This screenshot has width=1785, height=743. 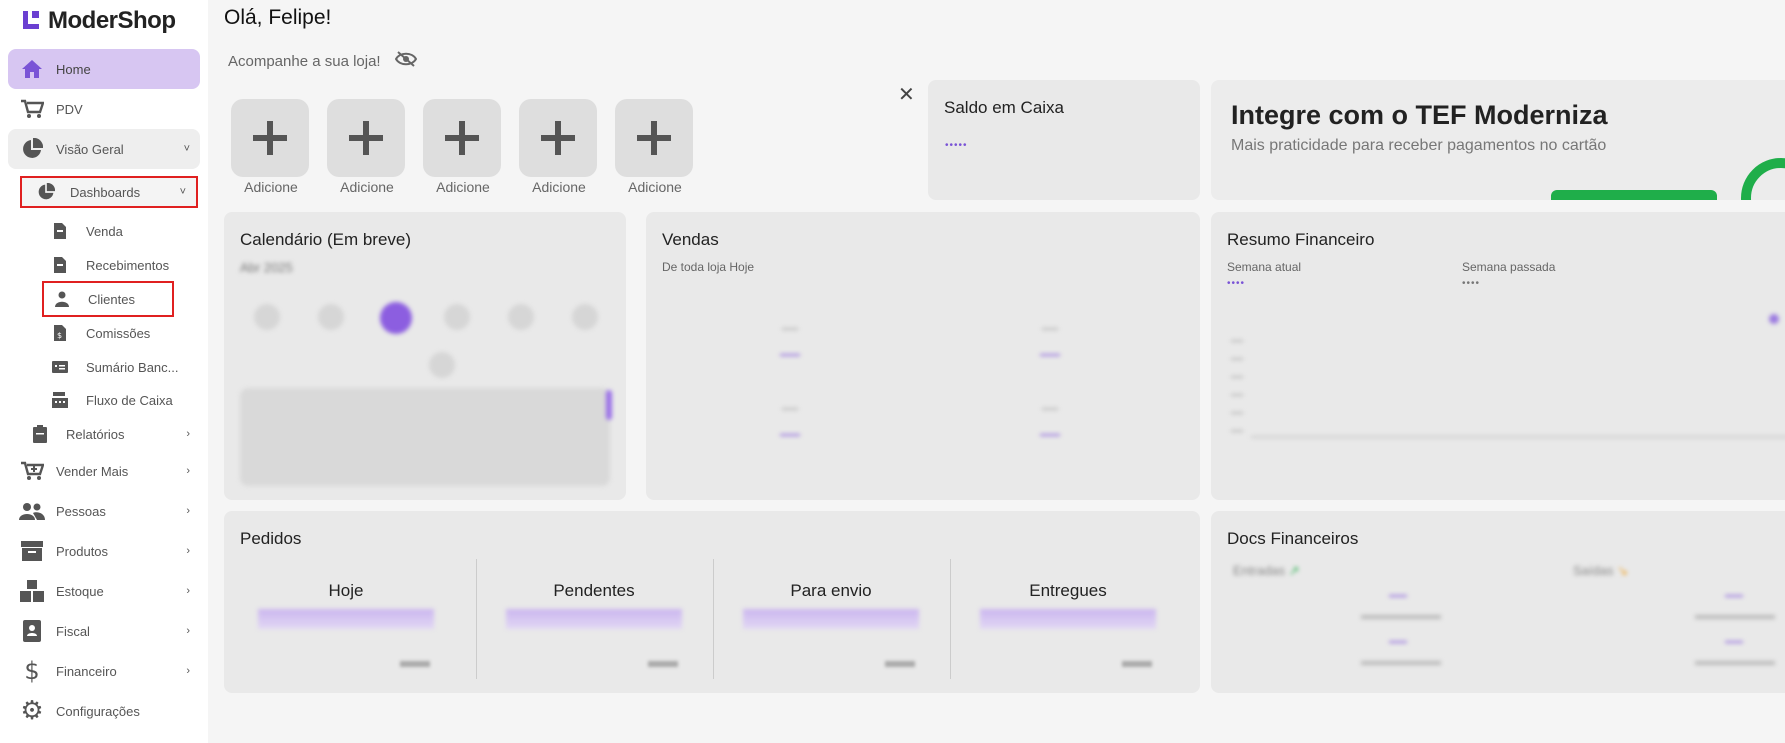 I want to click on logo: ModerShop, so click(x=98, y=21).